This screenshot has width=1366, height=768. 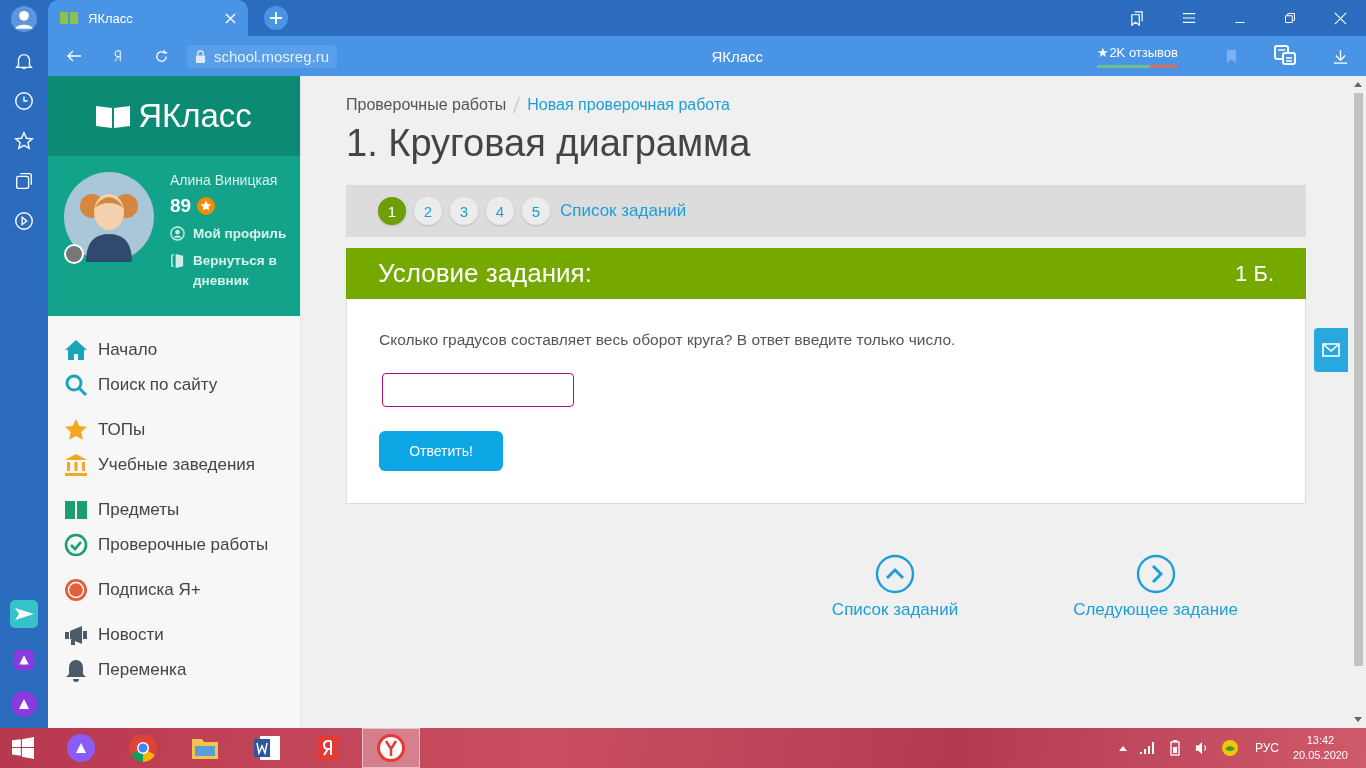 I want to click on door-icon, so click(x=177, y=260).